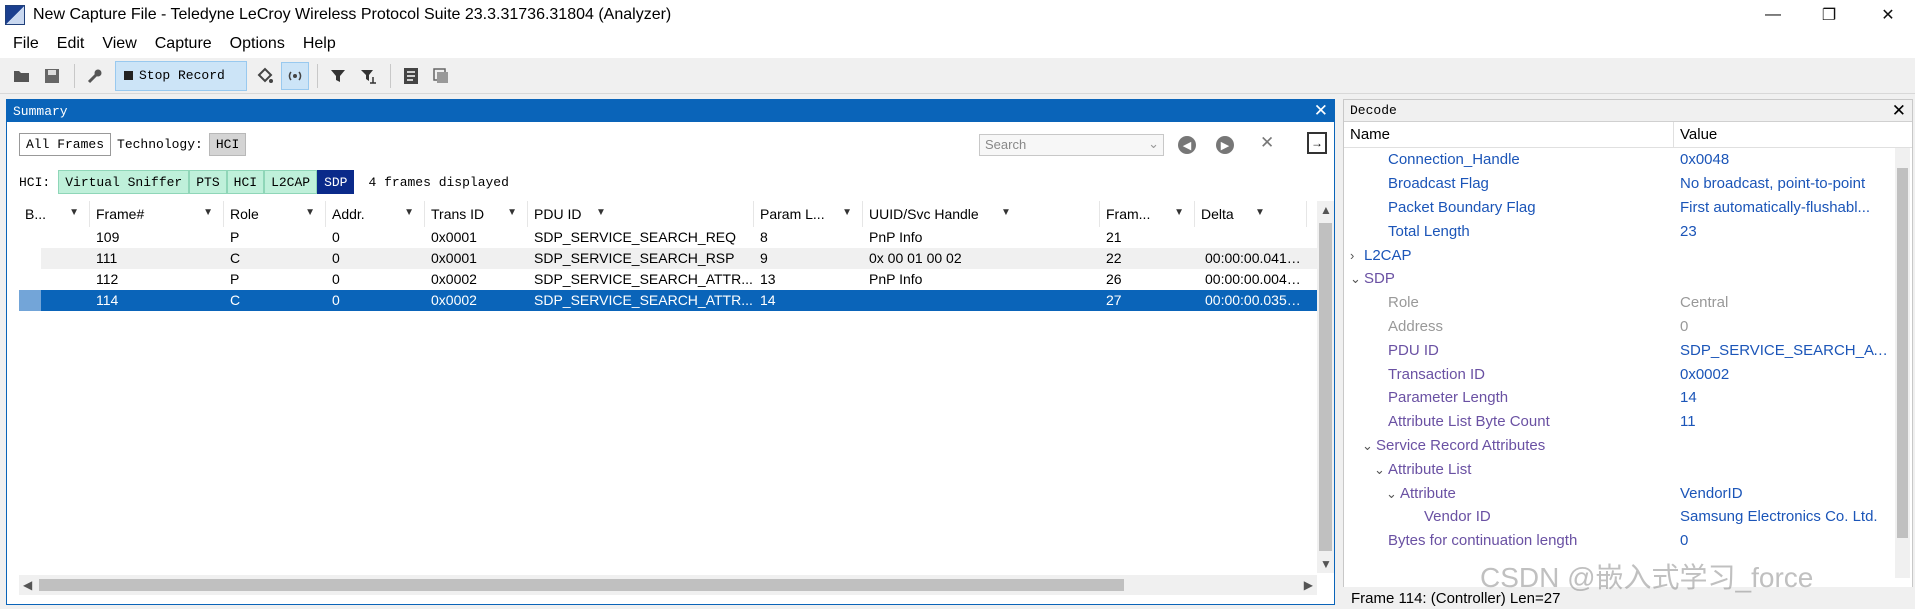 This screenshot has height=609, width=1915. Describe the element at coordinates (1628, 327) in the screenshot. I see `decode-row: Address 0` at that location.